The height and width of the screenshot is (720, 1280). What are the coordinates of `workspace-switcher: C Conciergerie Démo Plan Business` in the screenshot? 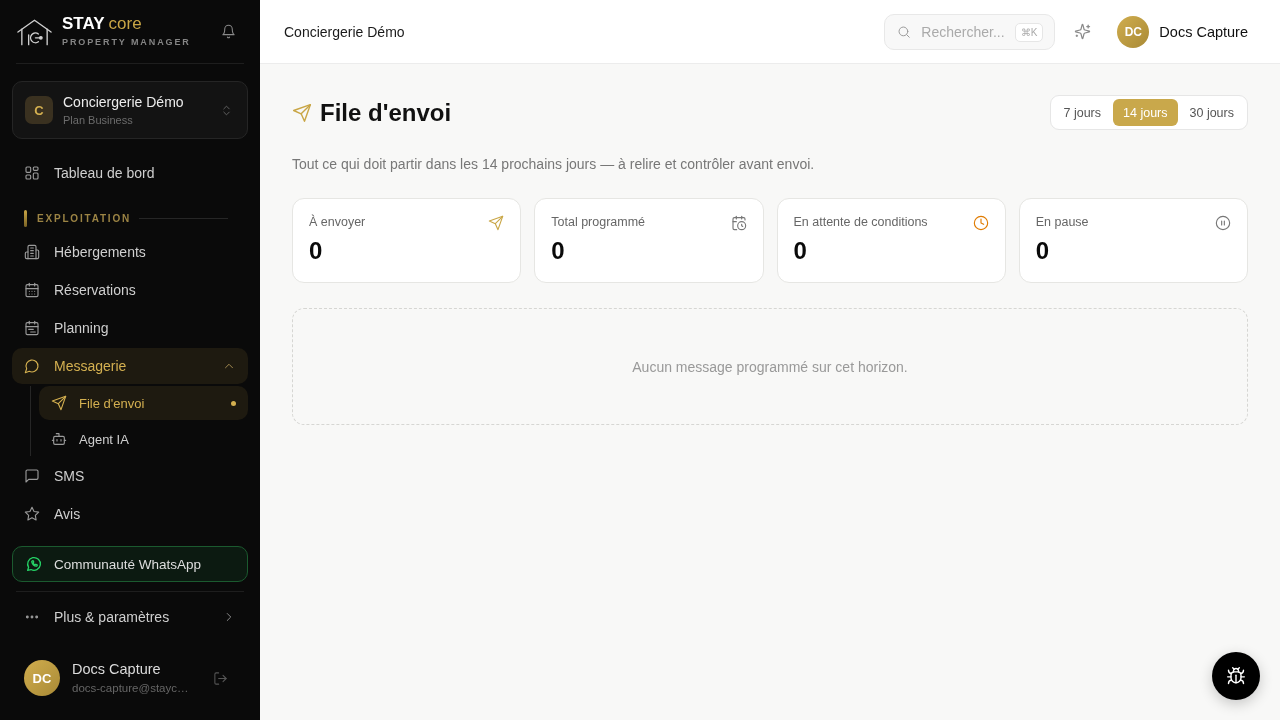 It's located at (130, 110).